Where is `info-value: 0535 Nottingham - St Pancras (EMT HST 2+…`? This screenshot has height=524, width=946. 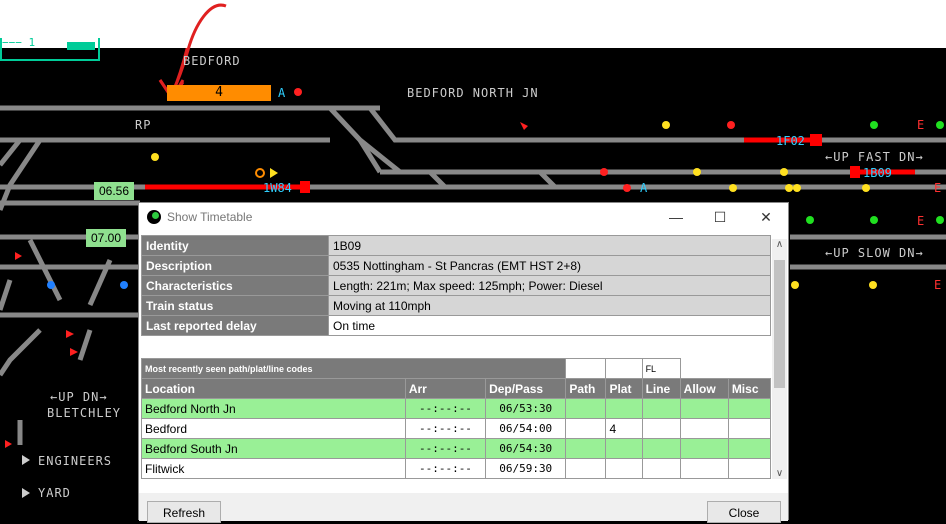
info-value: 0535 Nottingham - St Pancras (EMT HST 2+… is located at coordinates (549, 265).